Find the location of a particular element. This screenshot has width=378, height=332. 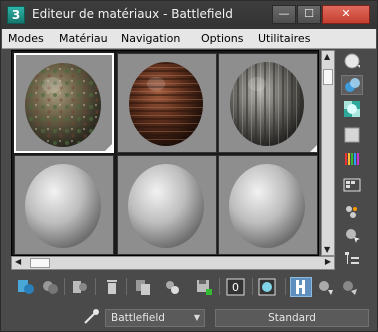

vertical-scroll-thumb is located at coordinates (328, 77).